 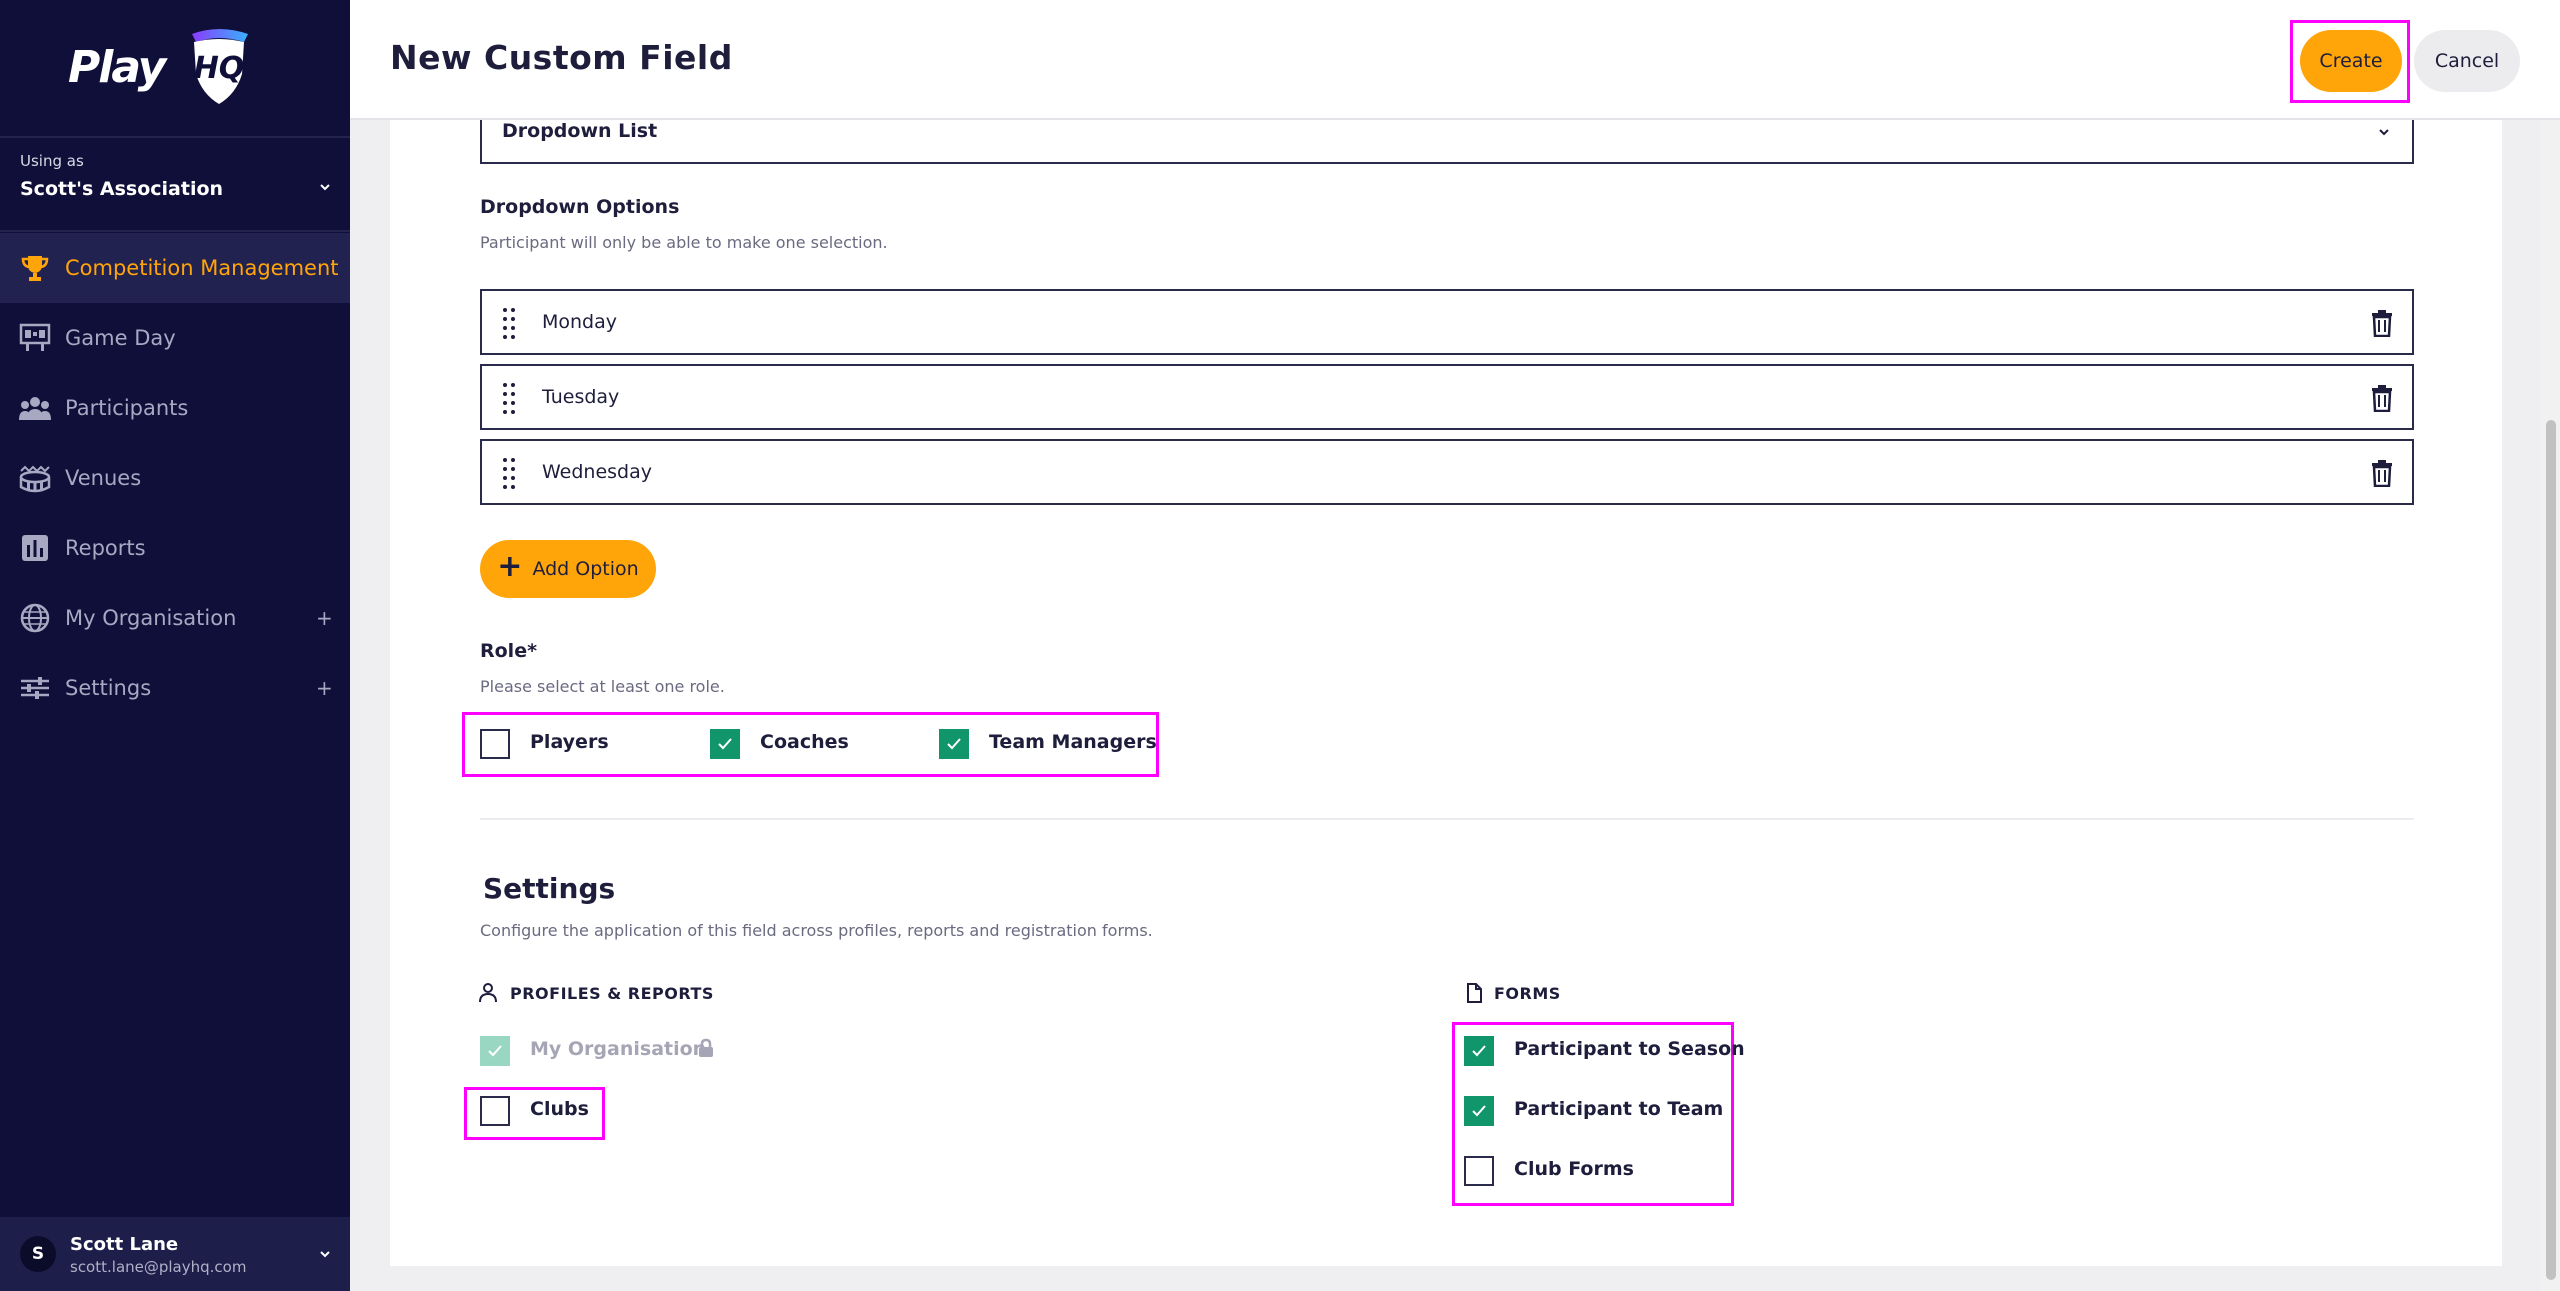 What do you see at coordinates (1455, 60) in the screenshot?
I see `page-header: New Custom Field` at bounding box center [1455, 60].